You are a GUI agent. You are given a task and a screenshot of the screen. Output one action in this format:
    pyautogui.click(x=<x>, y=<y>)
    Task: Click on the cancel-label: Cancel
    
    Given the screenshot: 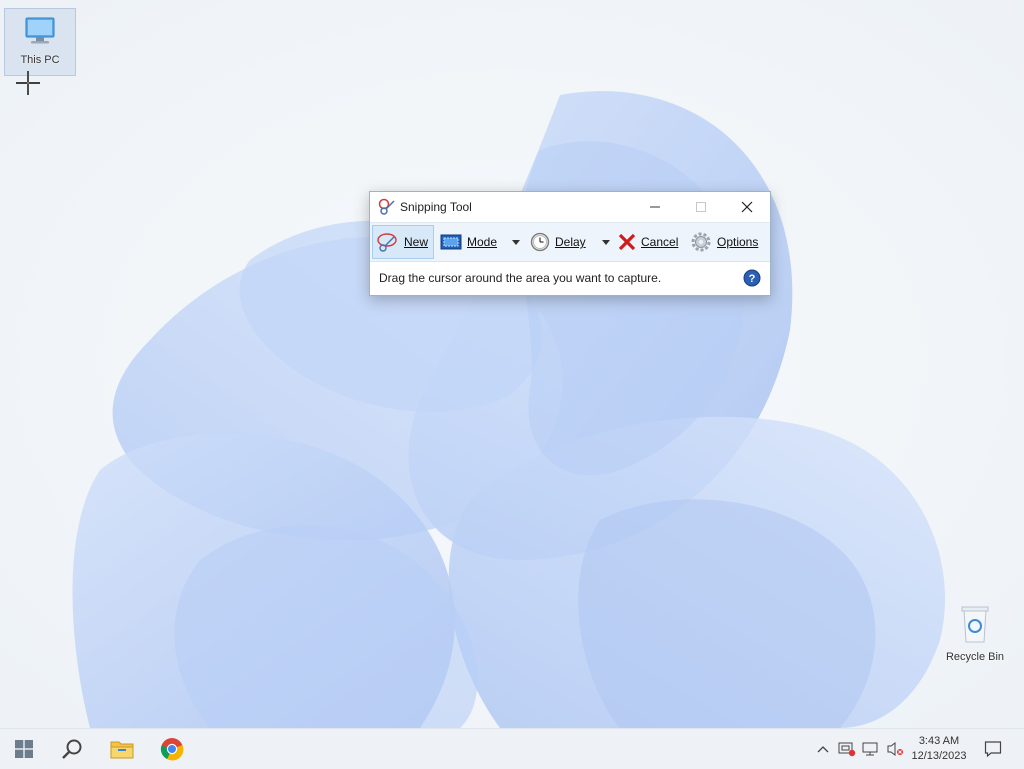 What is the action you would take?
    pyautogui.click(x=660, y=242)
    